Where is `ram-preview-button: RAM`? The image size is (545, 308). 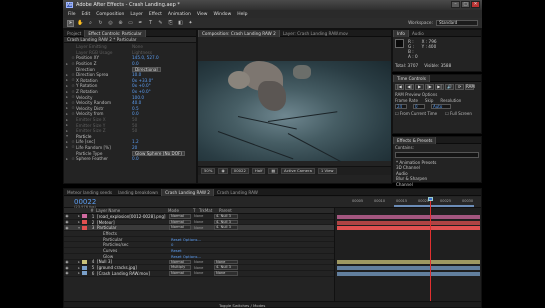 ram-preview-button: RAM is located at coordinates (470, 87).